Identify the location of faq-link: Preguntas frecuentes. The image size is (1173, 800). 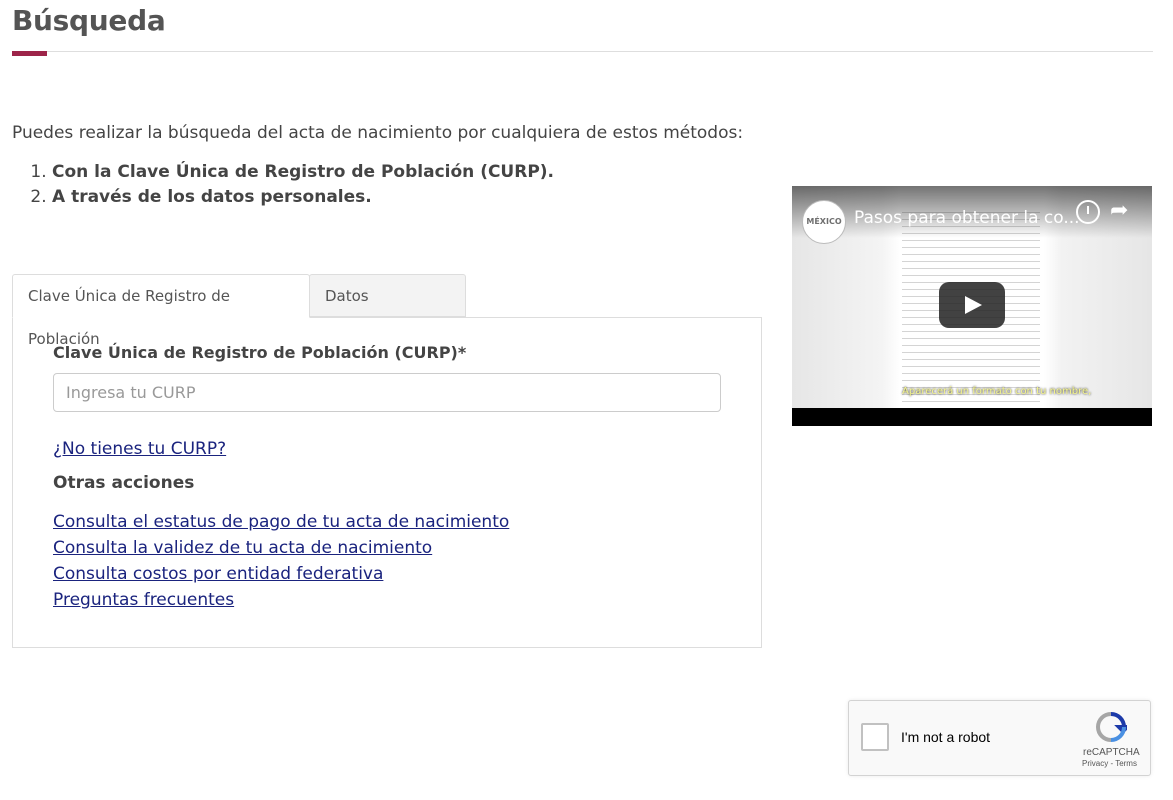
(143, 600).